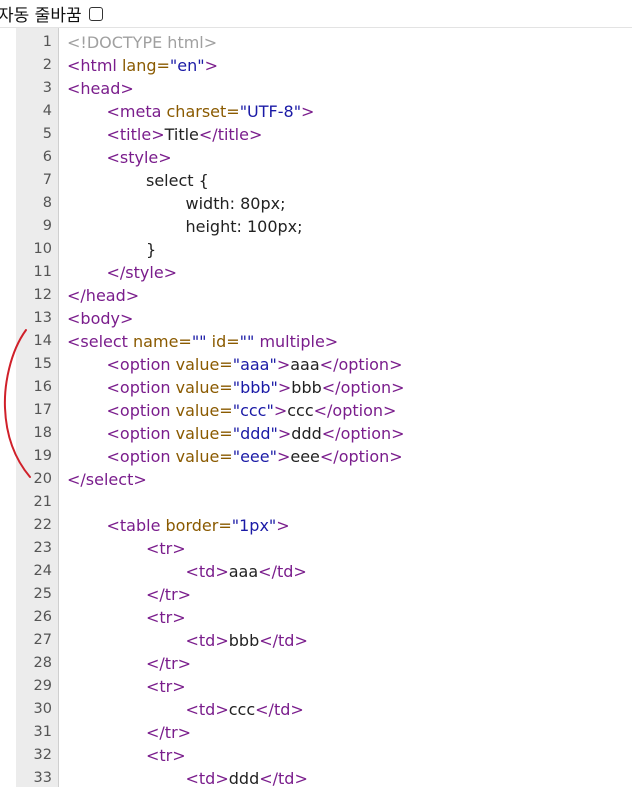 This screenshot has width=632, height=787. I want to click on line-number: 23, so click(42, 548).